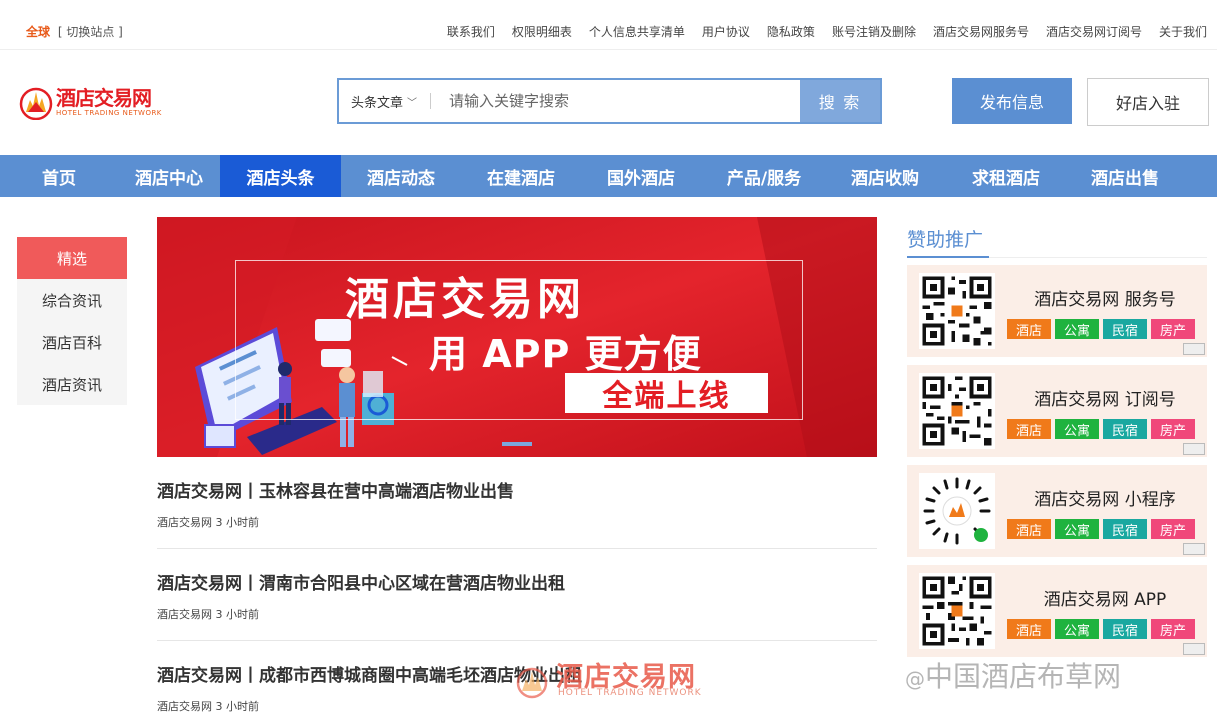 Image resolution: width=1217 pixels, height=716 pixels. Describe the element at coordinates (72, 384) in the screenshot. I see `sidebar-item-hotel-news: 酒店资讯` at that location.